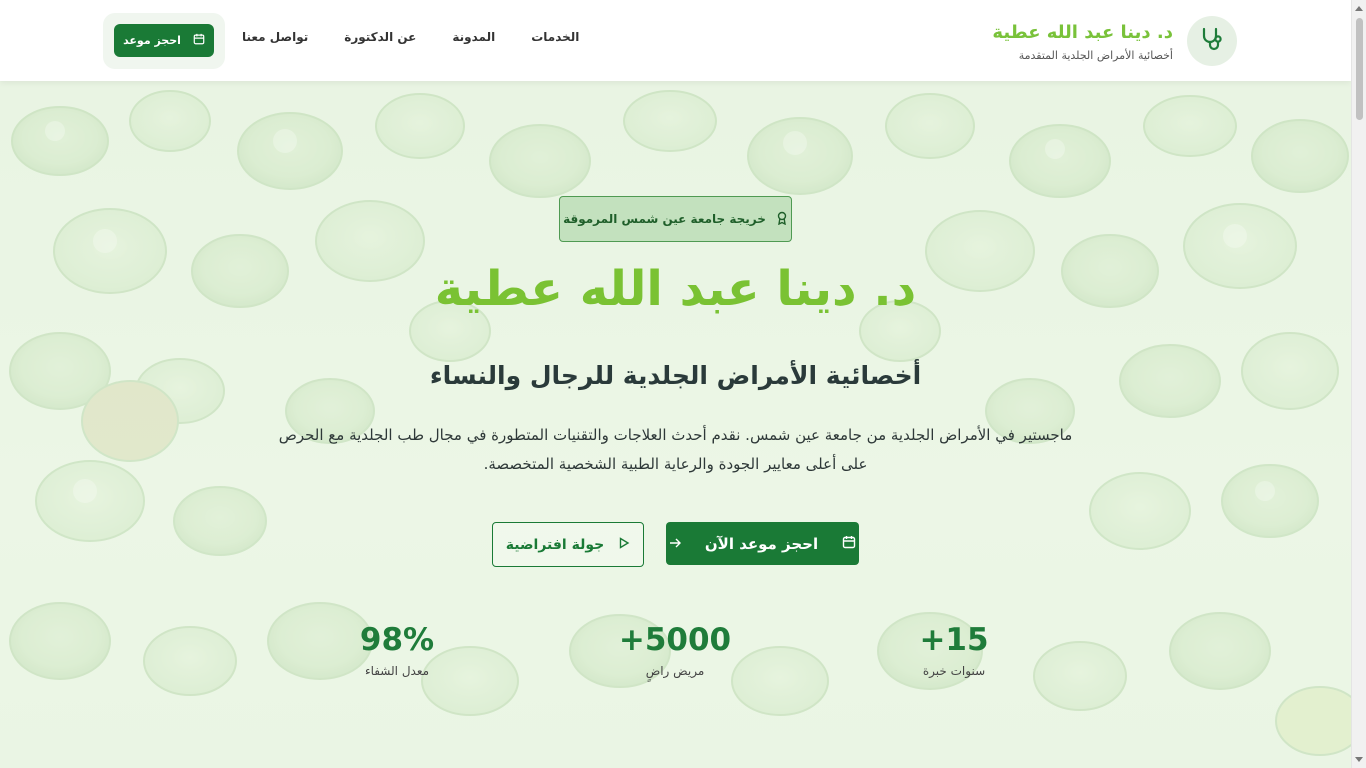  I want to click on badge-text: خريجة جامعة عين شمس المرموقة, so click(664, 219).